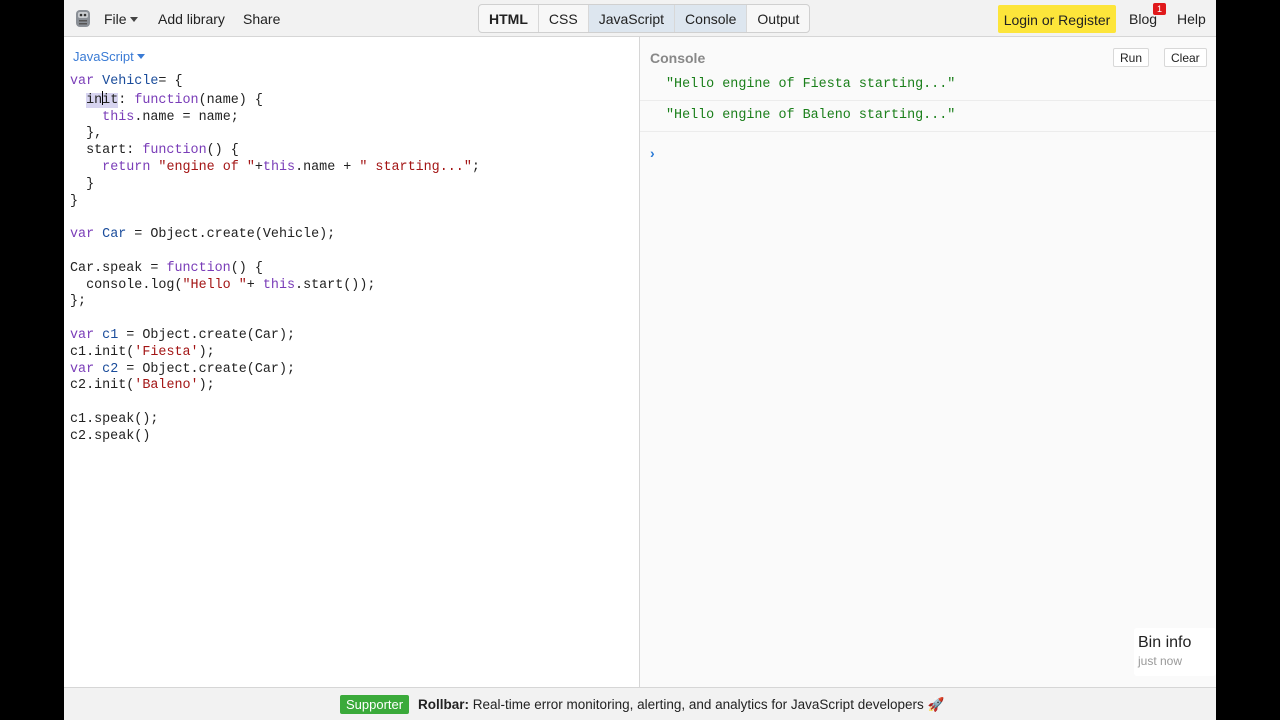 Image resolution: width=1280 pixels, height=720 pixels. What do you see at coordinates (444, 704) in the screenshot?
I see `sponsor-name: Rollbar:` at bounding box center [444, 704].